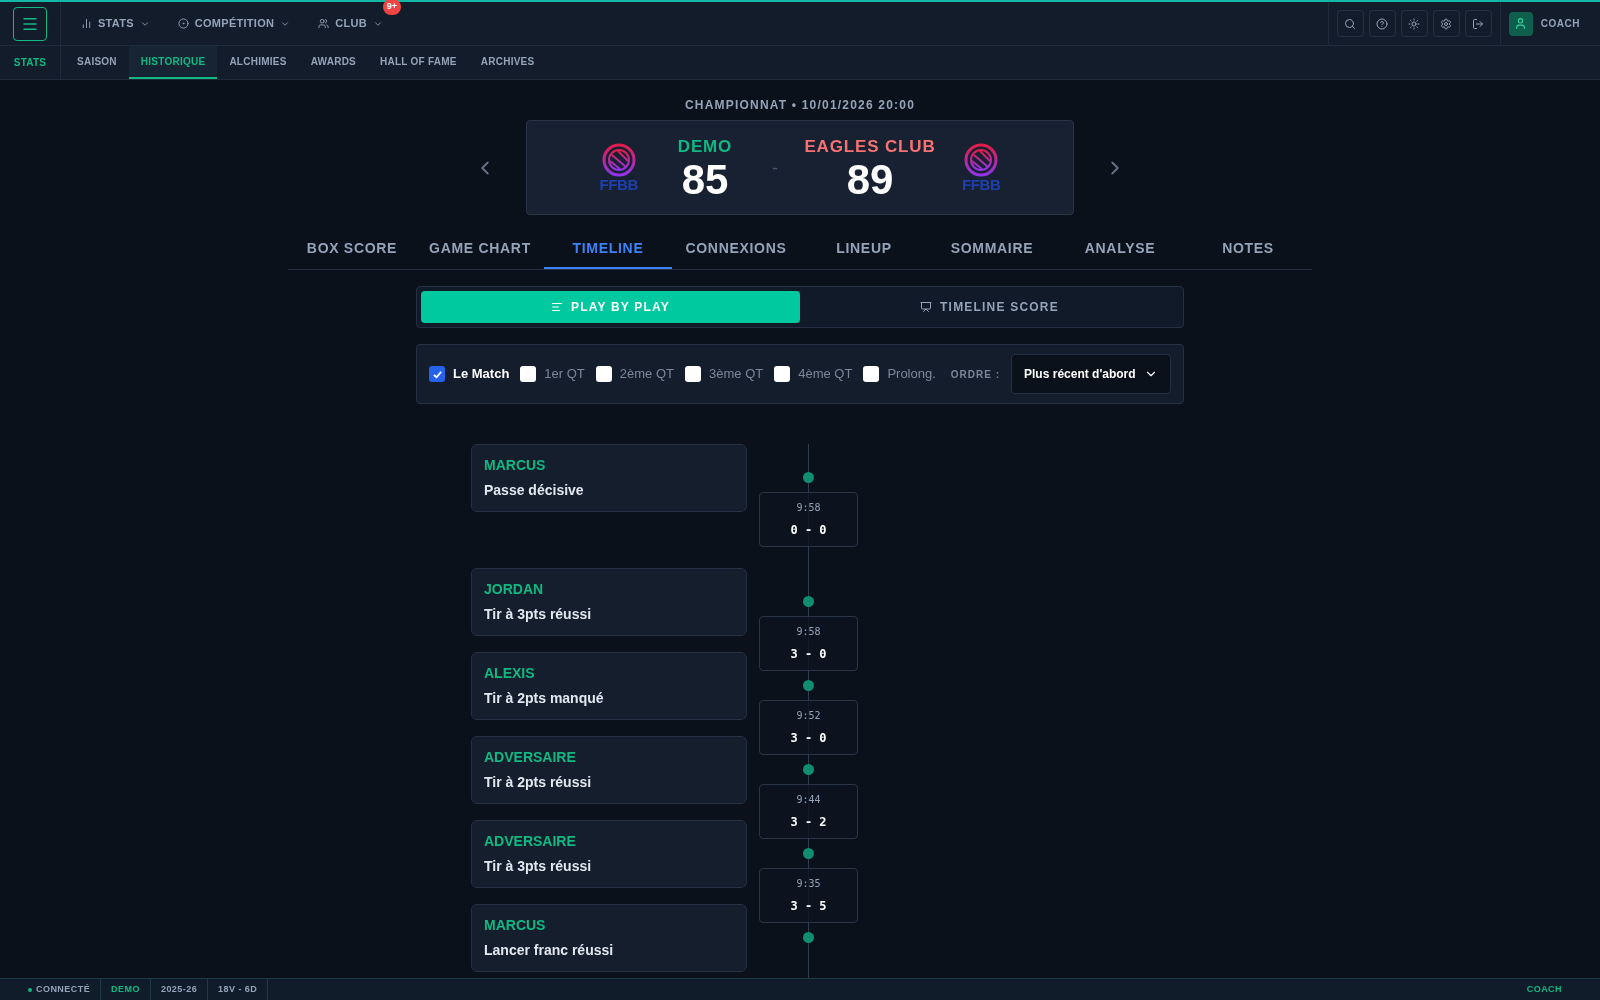 This screenshot has width=1600, height=1000. What do you see at coordinates (538, 782) in the screenshot?
I see `event-action: Tir à 2pts réussi` at bounding box center [538, 782].